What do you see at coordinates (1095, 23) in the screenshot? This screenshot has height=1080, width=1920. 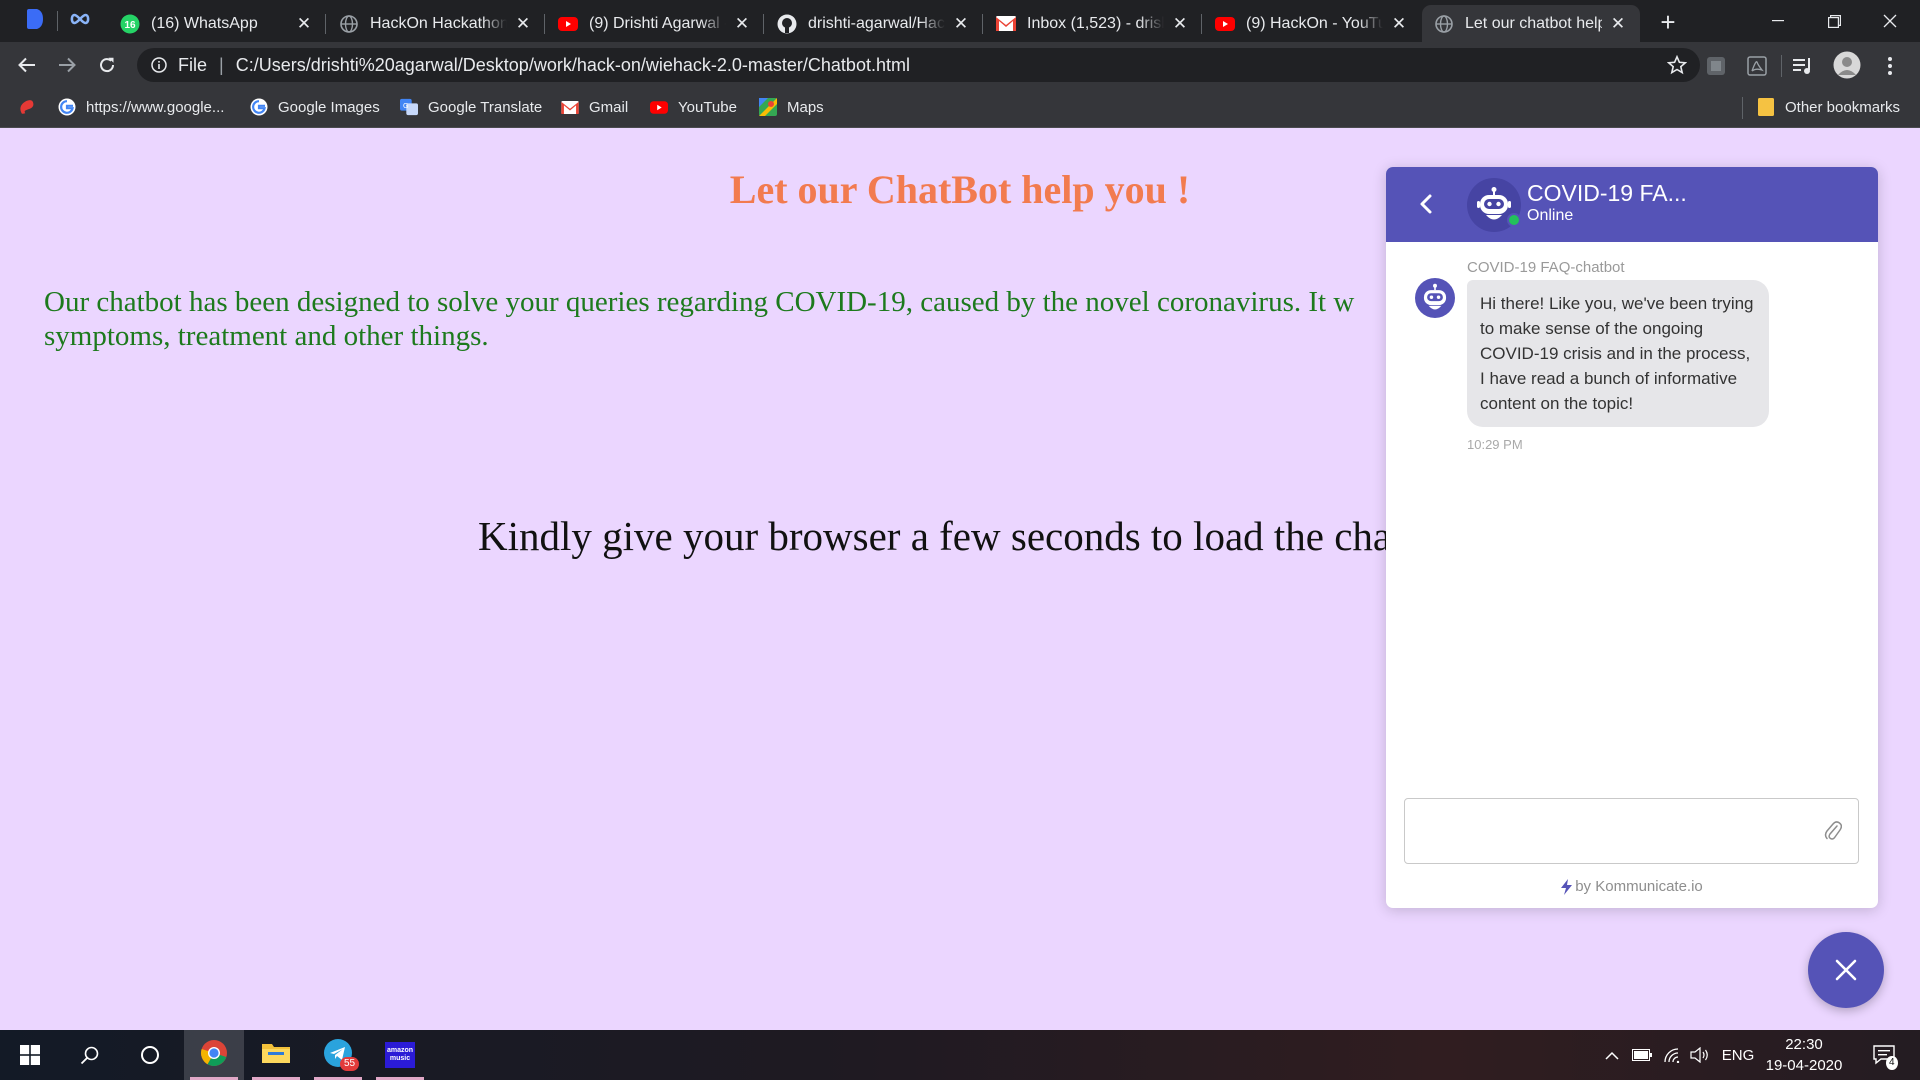 I see `tab-title: Inbox (1,523) - drisht` at bounding box center [1095, 23].